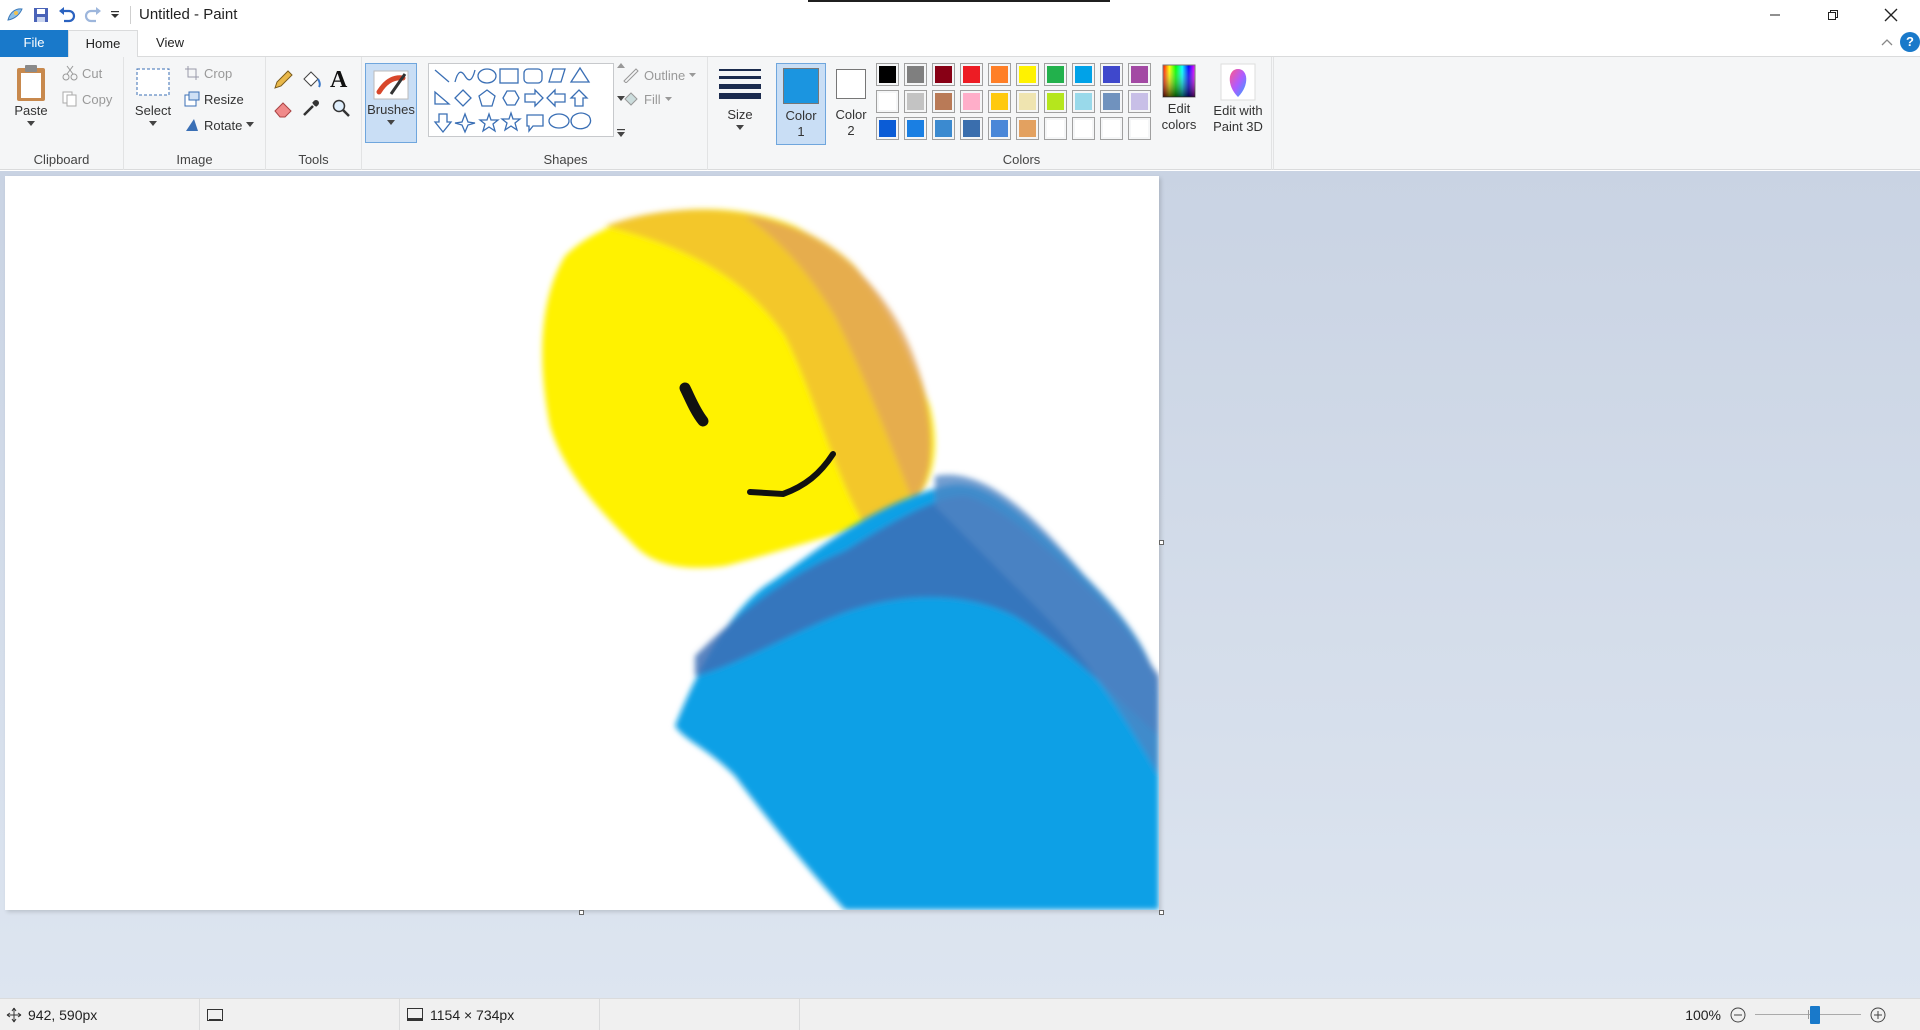 The image size is (1920, 1030). I want to click on customize-toolbar-icon, so click(115, 15).